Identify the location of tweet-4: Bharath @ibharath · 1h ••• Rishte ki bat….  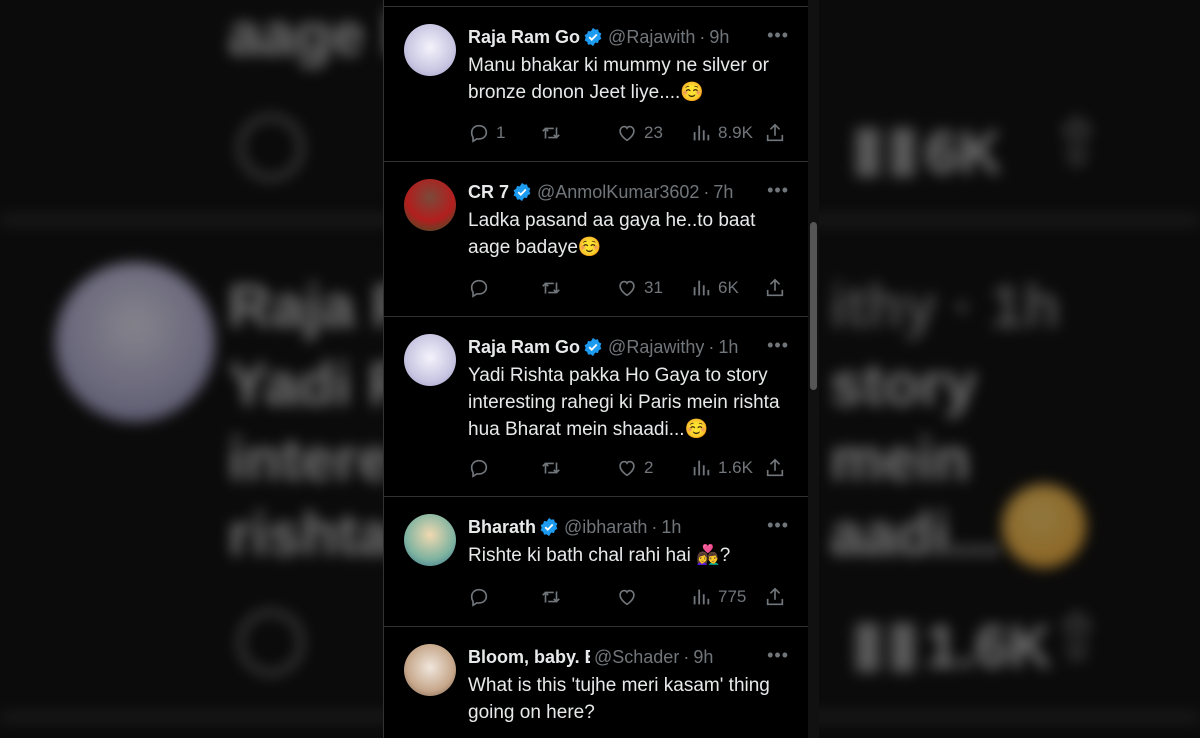
(596, 562).